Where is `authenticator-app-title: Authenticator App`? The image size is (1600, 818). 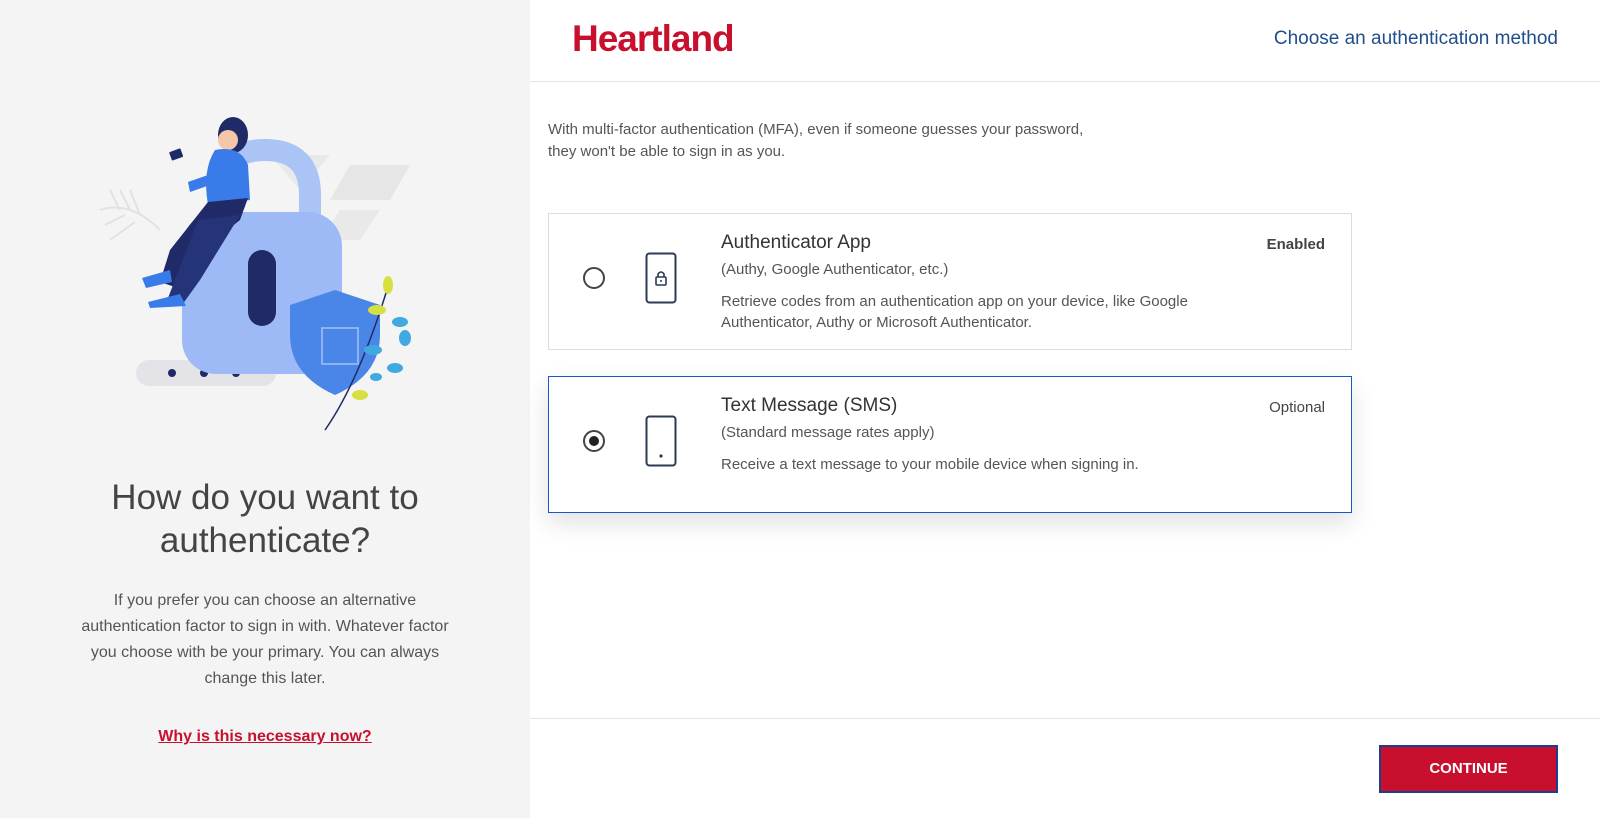 authenticator-app-title: Authenticator App is located at coordinates (796, 242).